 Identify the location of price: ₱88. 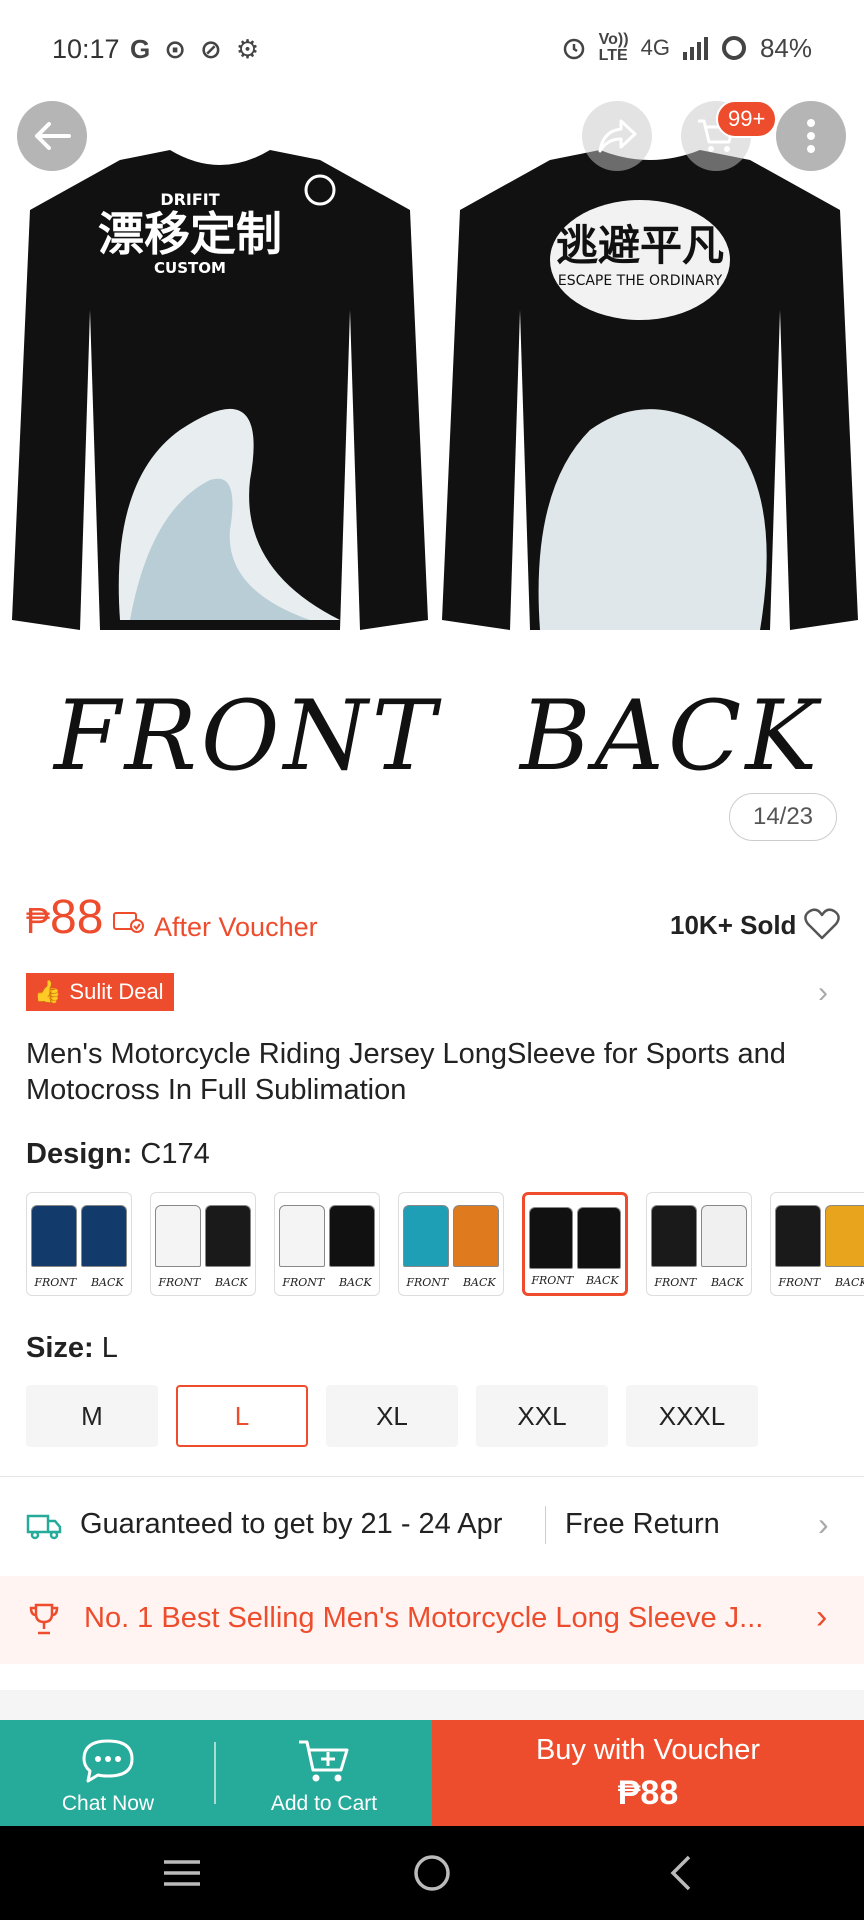
(65, 917).